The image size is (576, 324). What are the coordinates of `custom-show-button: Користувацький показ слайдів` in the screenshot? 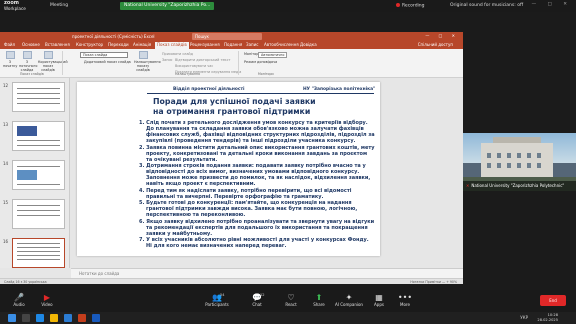 It's located at (53, 61).